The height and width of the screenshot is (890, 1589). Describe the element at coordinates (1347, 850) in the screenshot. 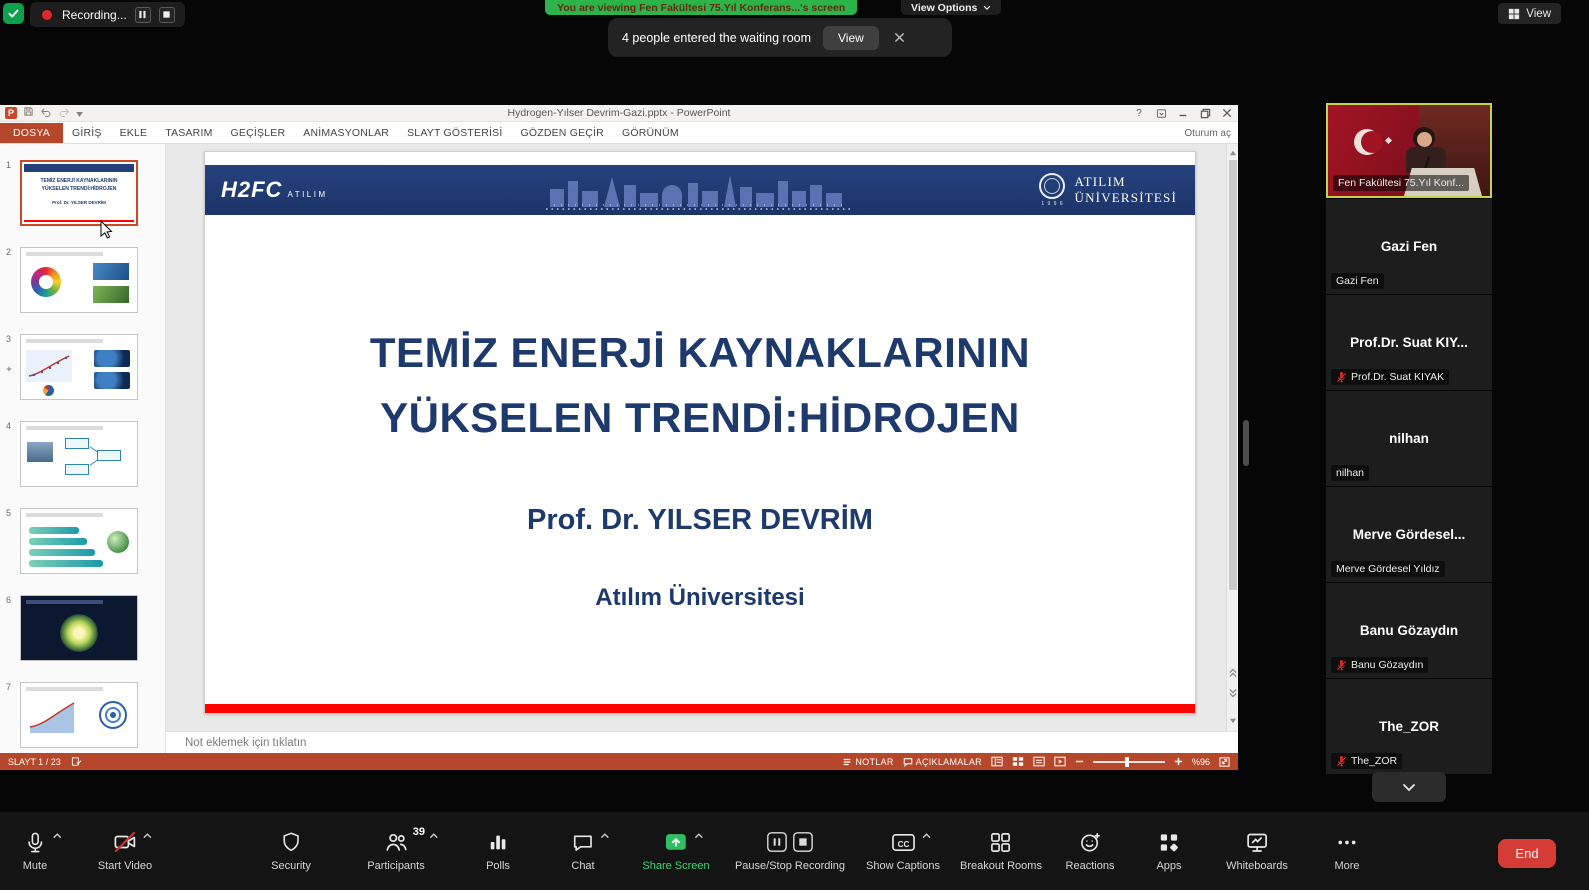

I see `more-button: More` at that location.